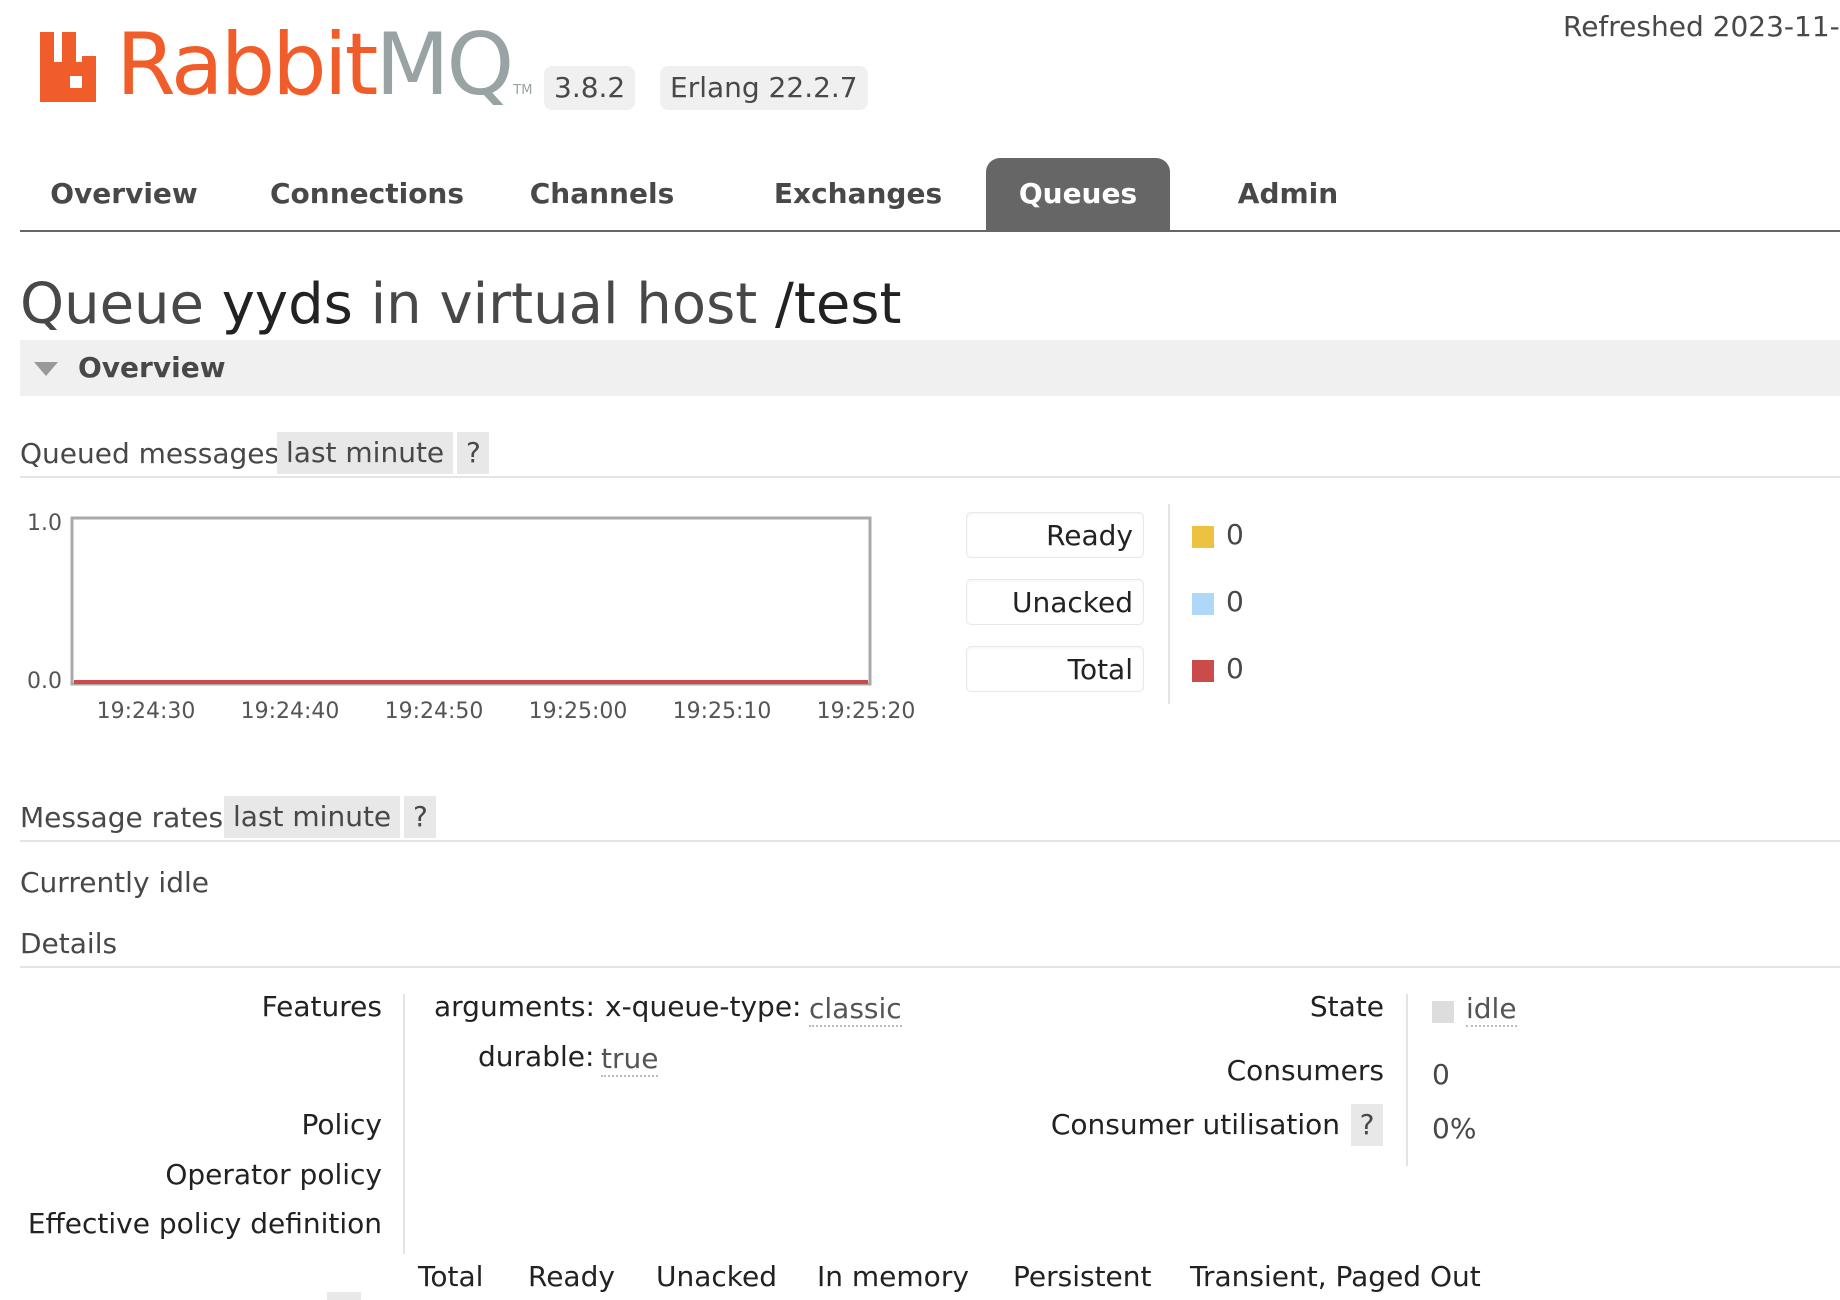  Describe the element at coordinates (1441, 1074) in the screenshot. I see `consumers-value: 0` at that location.